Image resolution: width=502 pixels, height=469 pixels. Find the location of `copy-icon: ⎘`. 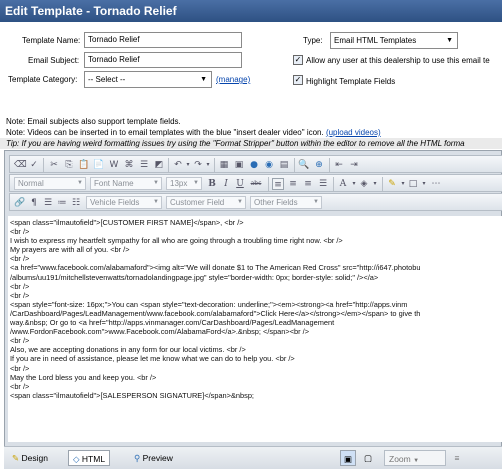

copy-icon: ⎘ is located at coordinates (69, 165).